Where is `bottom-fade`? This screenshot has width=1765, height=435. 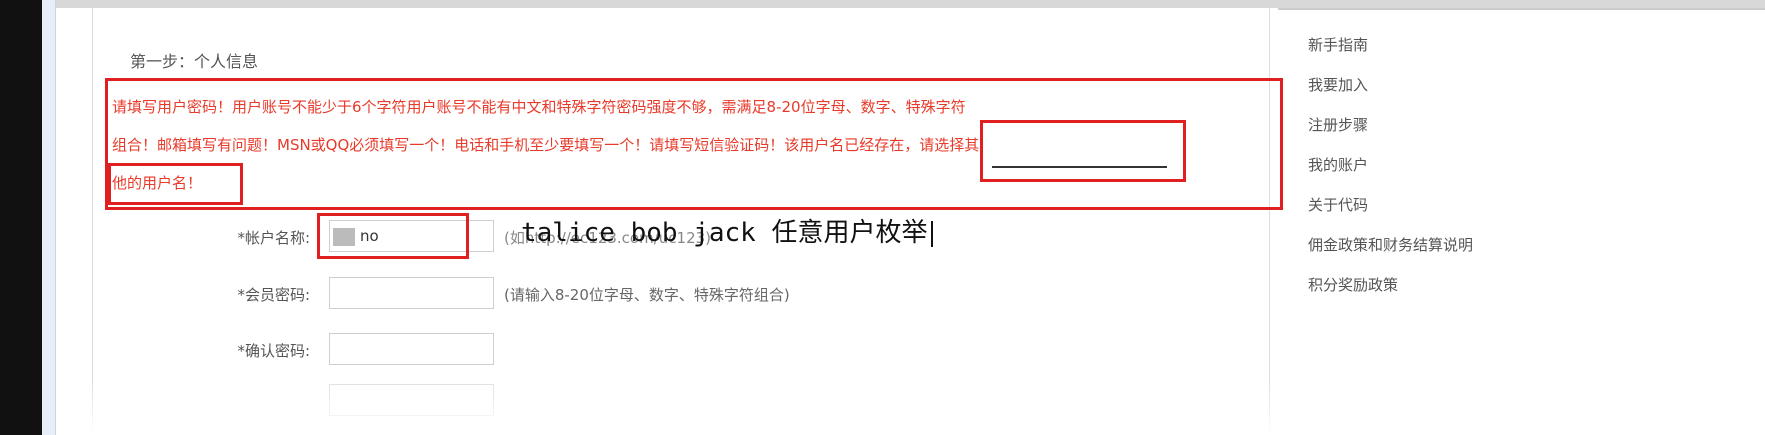 bottom-fade is located at coordinates (681, 407).